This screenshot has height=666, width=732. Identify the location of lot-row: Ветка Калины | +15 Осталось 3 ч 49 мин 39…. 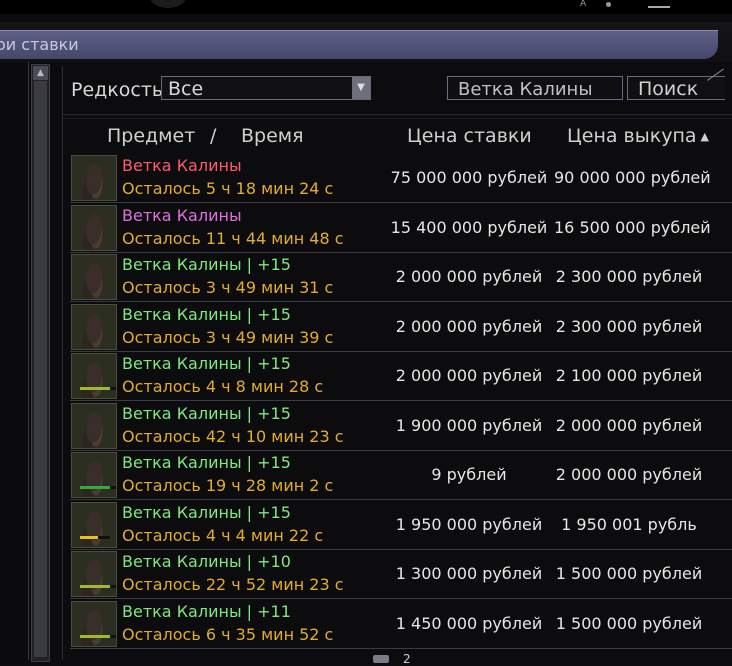
(401, 327).